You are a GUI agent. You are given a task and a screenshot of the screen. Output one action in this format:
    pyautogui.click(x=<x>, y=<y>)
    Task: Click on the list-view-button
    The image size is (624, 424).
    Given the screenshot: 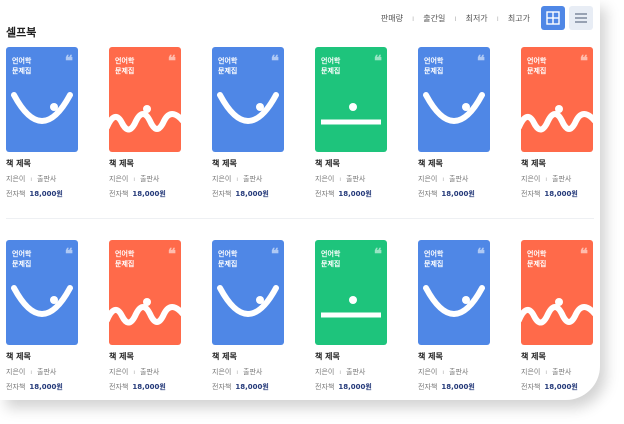 What is the action you would take?
    pyautogui.click(x=581, y=18)
    